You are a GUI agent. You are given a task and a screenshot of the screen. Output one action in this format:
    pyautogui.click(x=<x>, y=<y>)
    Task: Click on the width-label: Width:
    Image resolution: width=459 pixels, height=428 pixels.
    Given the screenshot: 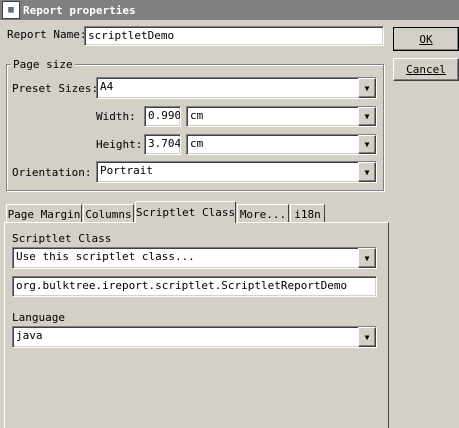 What is the action you would take?
    pyautogui.click(x=116, y=116)
    